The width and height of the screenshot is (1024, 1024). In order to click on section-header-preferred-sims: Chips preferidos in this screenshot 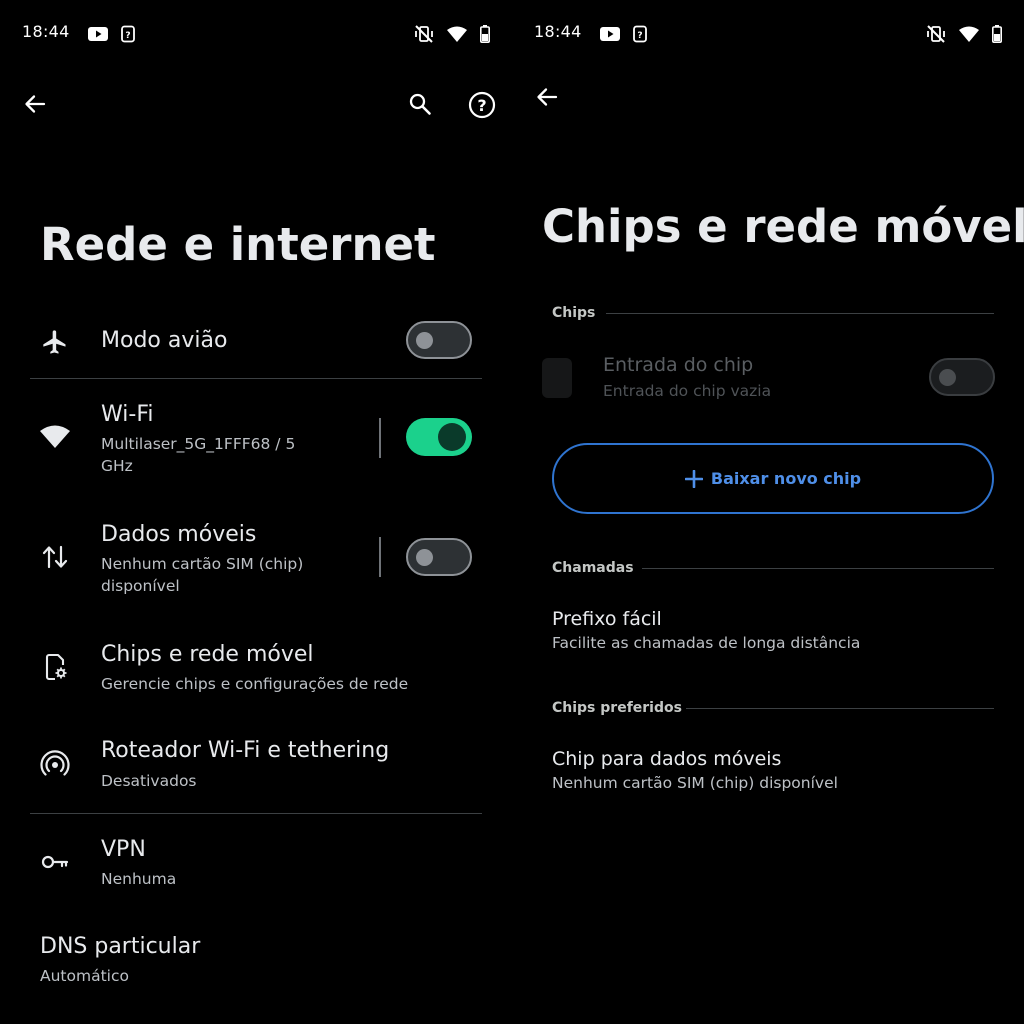, I will do `click(617, 708)`.